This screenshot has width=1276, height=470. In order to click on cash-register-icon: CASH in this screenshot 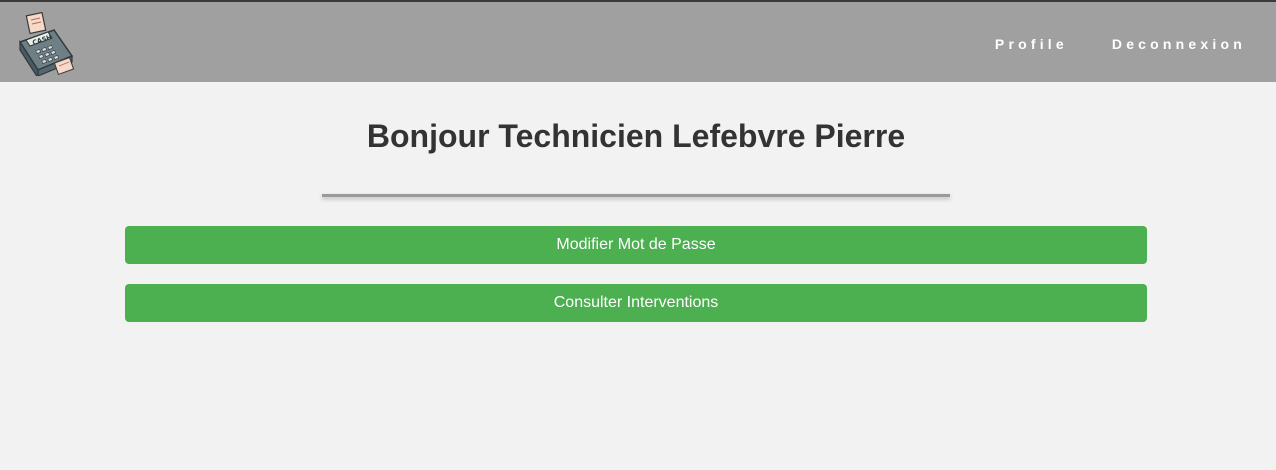, I will do `click(47, 46)`.